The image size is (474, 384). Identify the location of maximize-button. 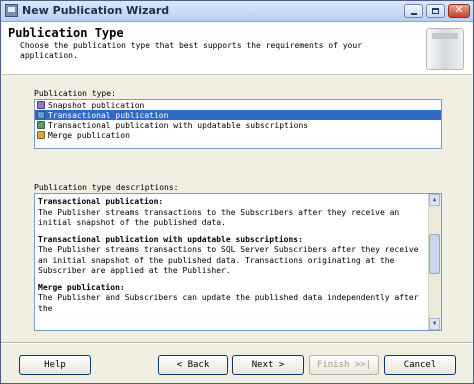
(435, 11).